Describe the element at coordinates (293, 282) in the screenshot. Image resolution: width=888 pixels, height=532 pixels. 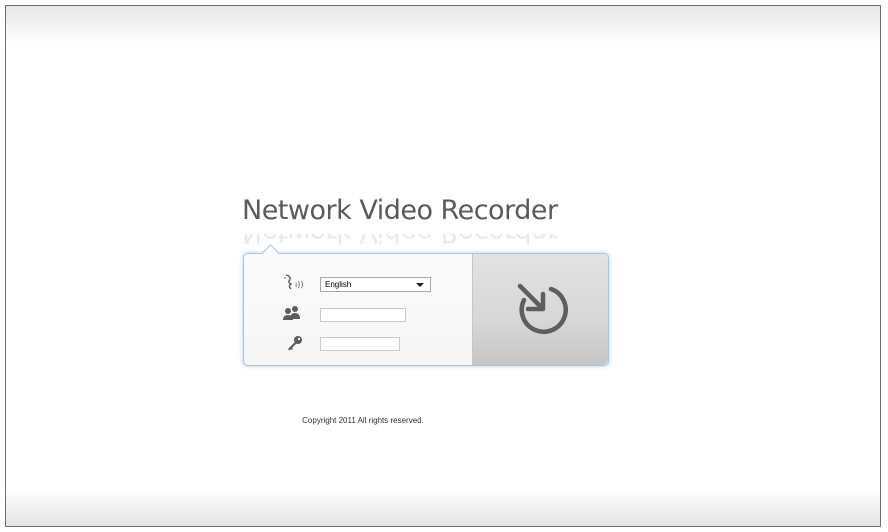
I see `language-icon: ı))` at that location.